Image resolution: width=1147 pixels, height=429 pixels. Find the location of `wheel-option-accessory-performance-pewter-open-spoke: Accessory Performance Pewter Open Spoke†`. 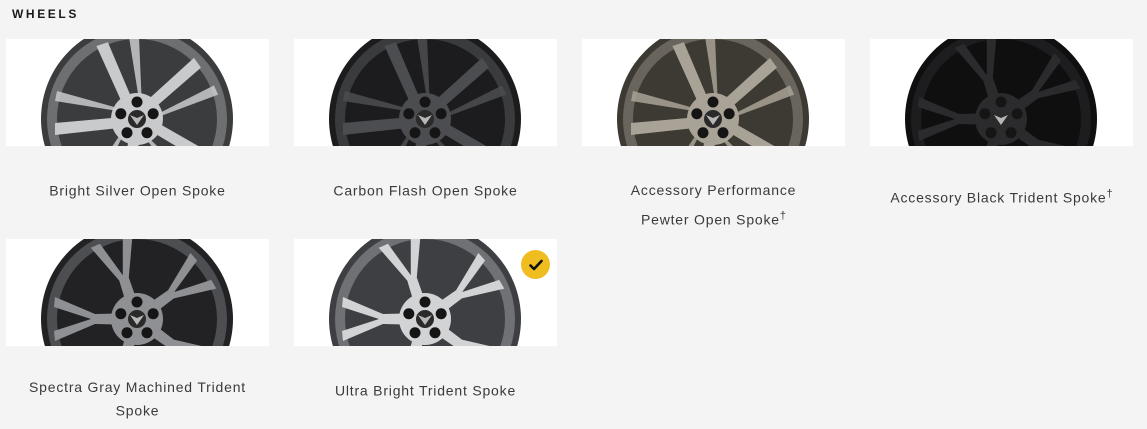

wheel-option-accessory-performance-pewter-open-spoke: Accessory Performance Pewter Open Spoke† is located at coordinates (713, 134).